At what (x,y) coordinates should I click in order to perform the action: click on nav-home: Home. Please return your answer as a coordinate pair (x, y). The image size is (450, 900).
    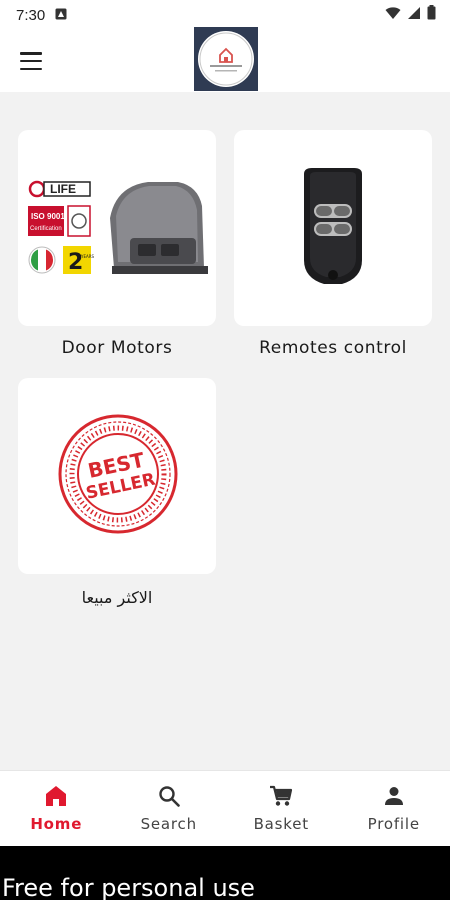
    Looking at the image, I should click on (56, 808).